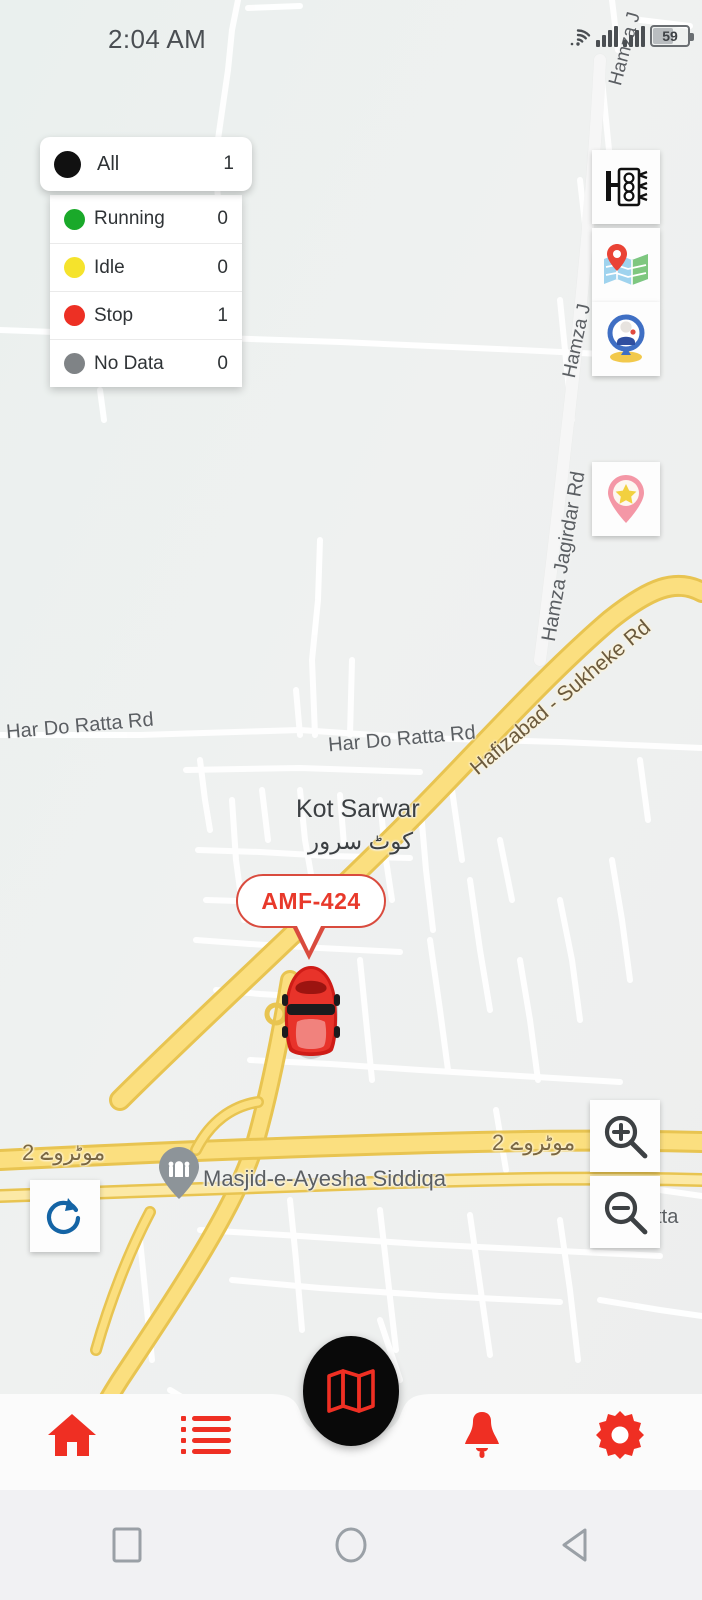  I want to click on status-dot-stop, so click(74, 315).